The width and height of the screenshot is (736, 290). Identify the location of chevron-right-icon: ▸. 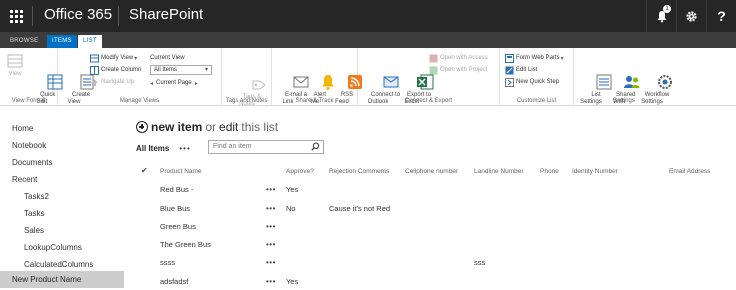
(196, 83).